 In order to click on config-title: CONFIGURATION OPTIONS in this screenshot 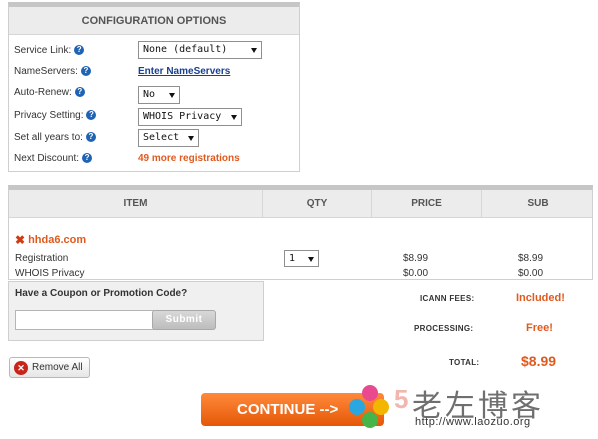, I will do `click(154, 21)`.